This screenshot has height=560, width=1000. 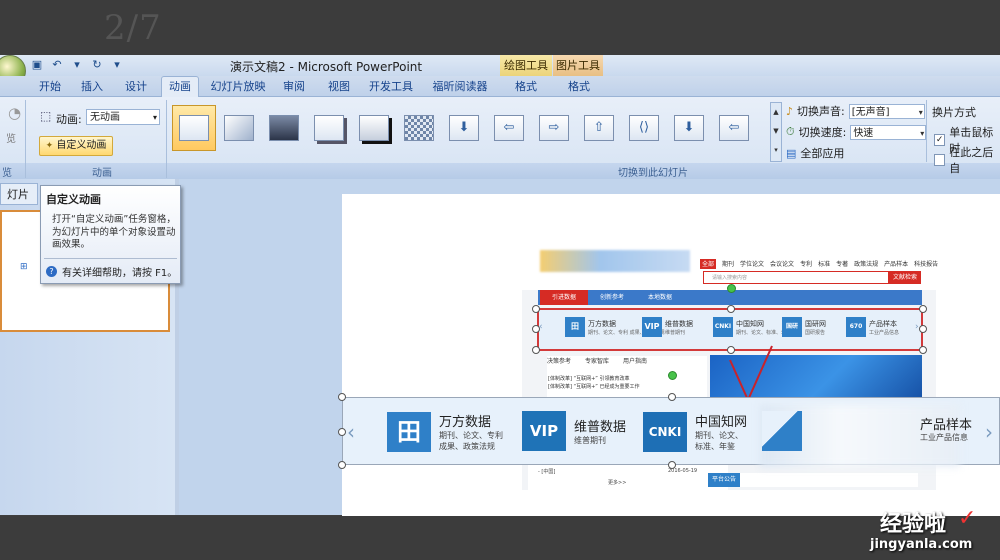 I want to click on cnki-icon: CNKI, so click(x=723, y=327).